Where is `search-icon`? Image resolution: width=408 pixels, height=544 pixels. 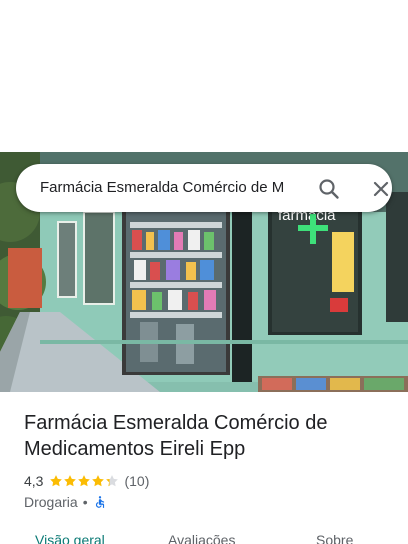
search-icon is located at coordinates (329, 189).